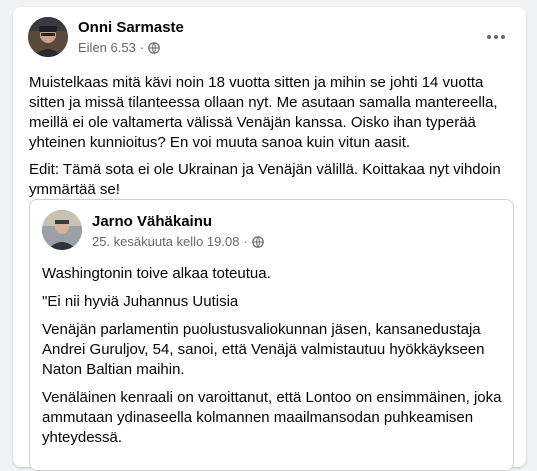 This screenshot has width=537, height=471. I want to click on author-avatar, so click(48, 37).